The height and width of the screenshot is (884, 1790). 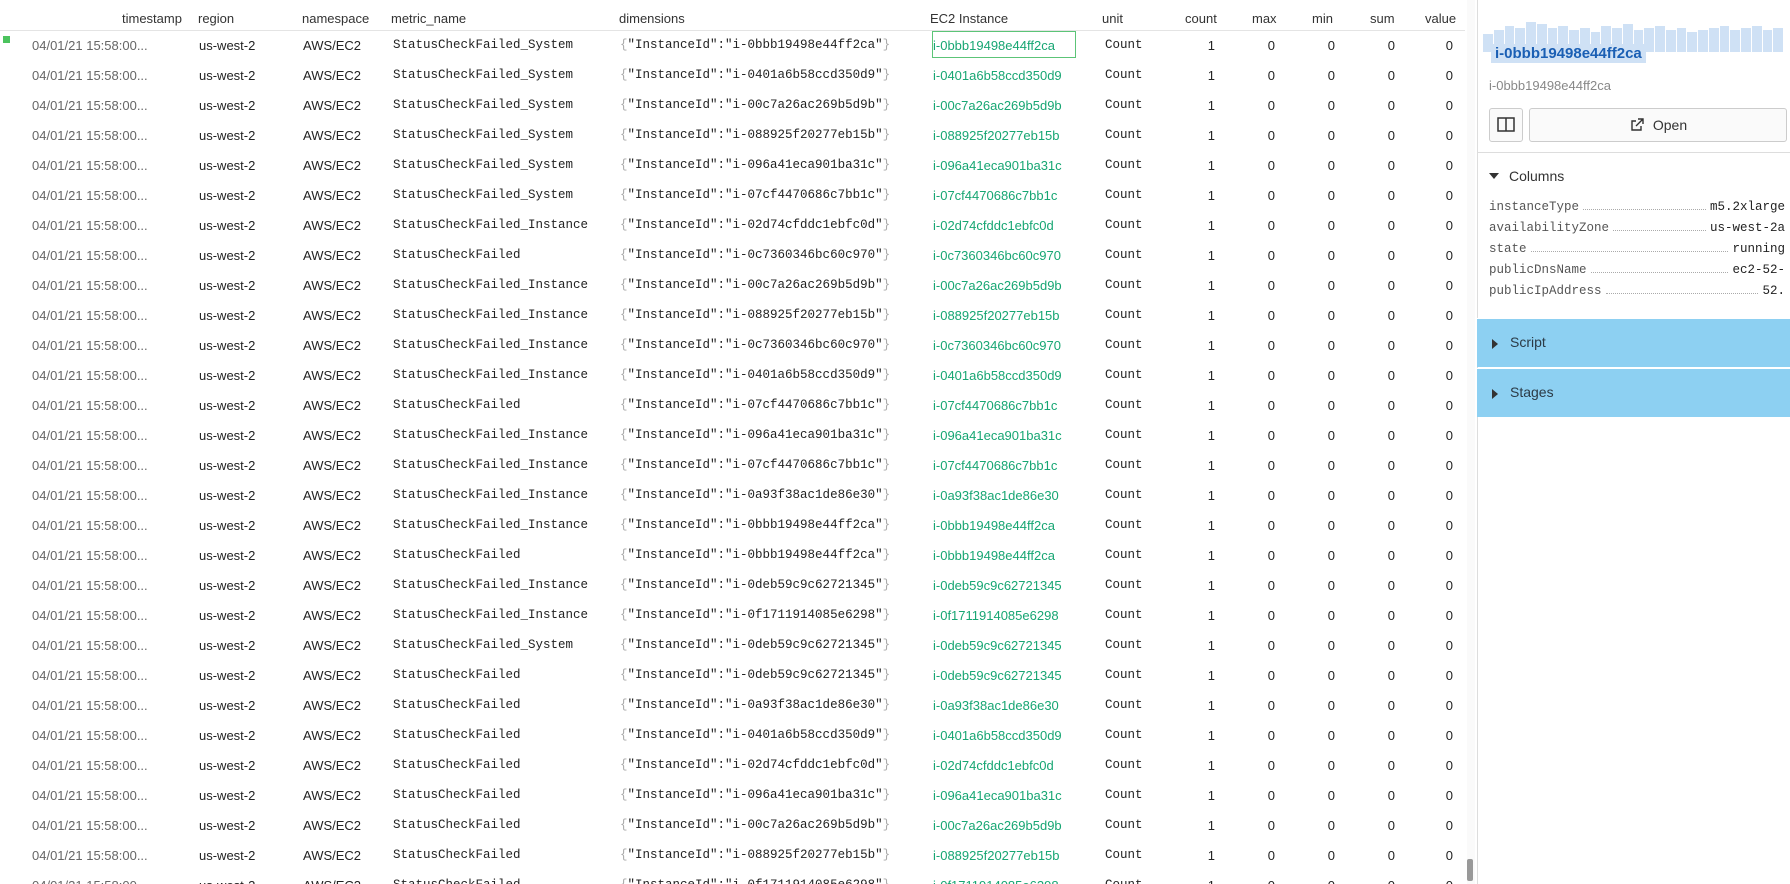 What do you see at coordinates (1470, 870) in the screenshot?
I see `table-scrollbar-thumb` at bounding box center [1470, 870].